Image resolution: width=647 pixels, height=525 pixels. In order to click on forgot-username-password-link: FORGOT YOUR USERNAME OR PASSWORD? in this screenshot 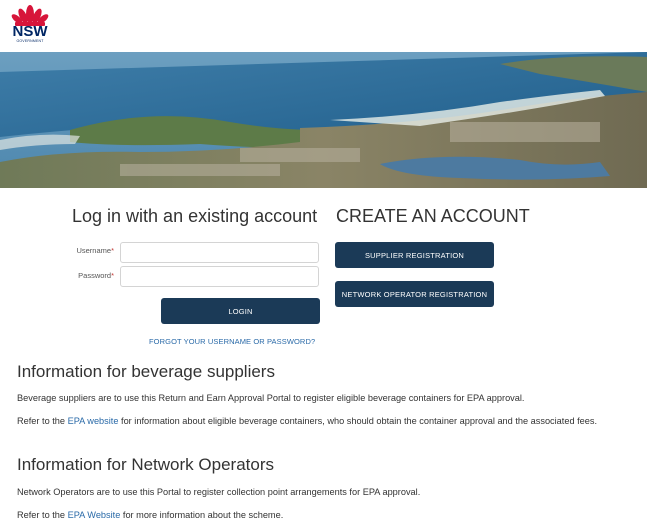, I will do `click(232, 341)`.